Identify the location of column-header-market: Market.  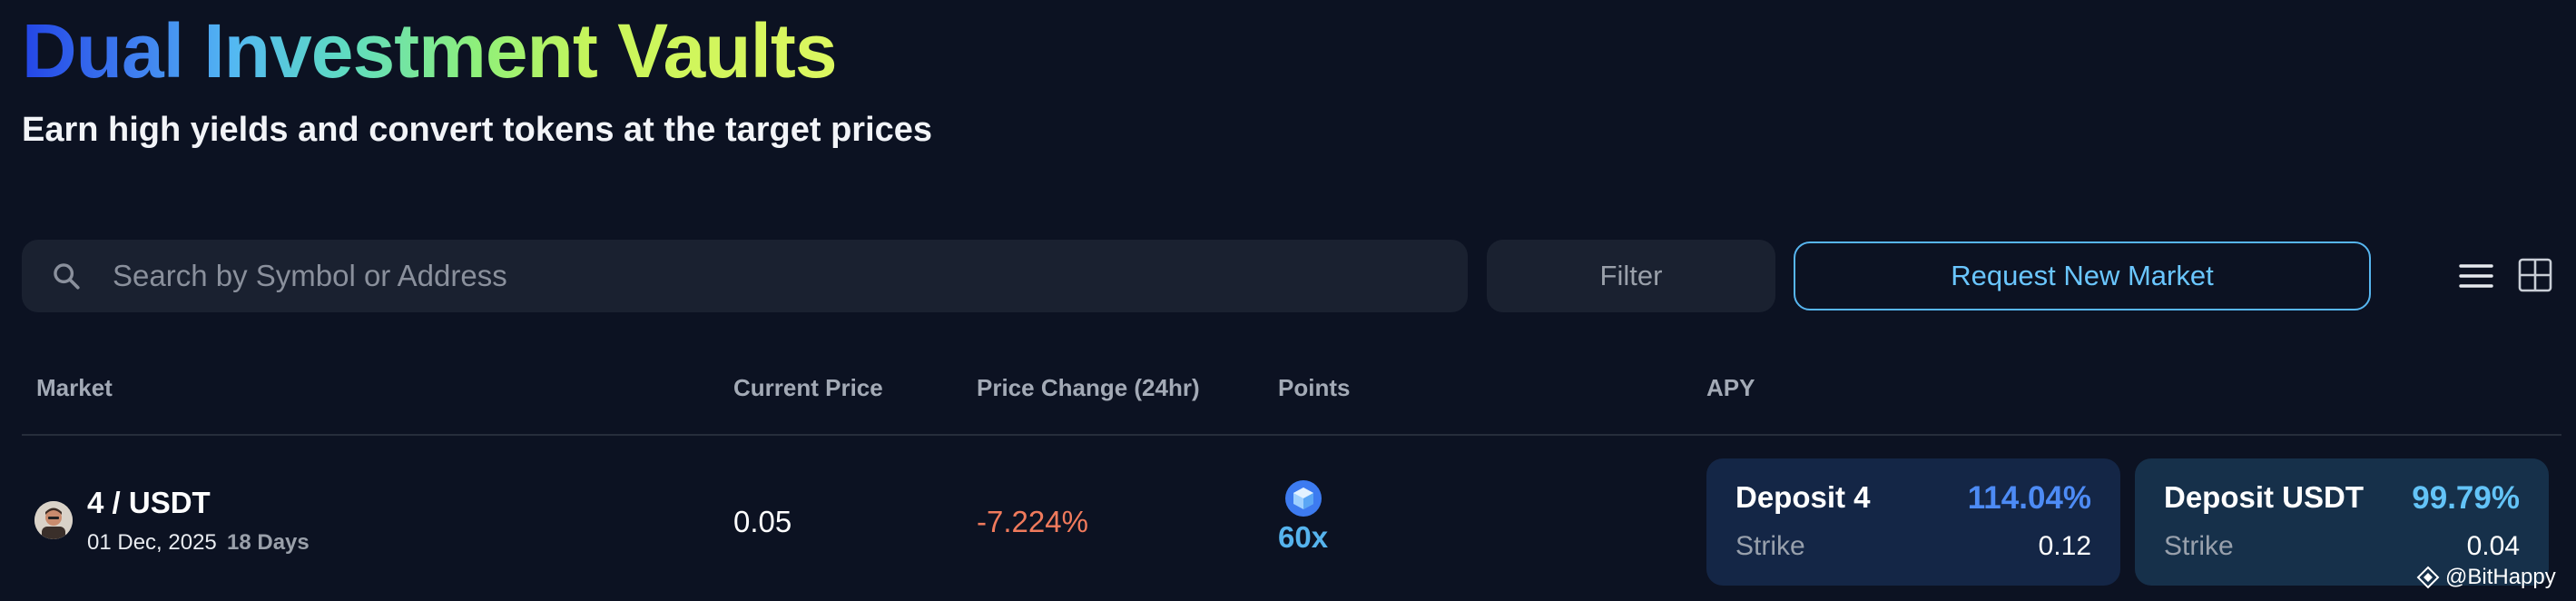
(74, 387).